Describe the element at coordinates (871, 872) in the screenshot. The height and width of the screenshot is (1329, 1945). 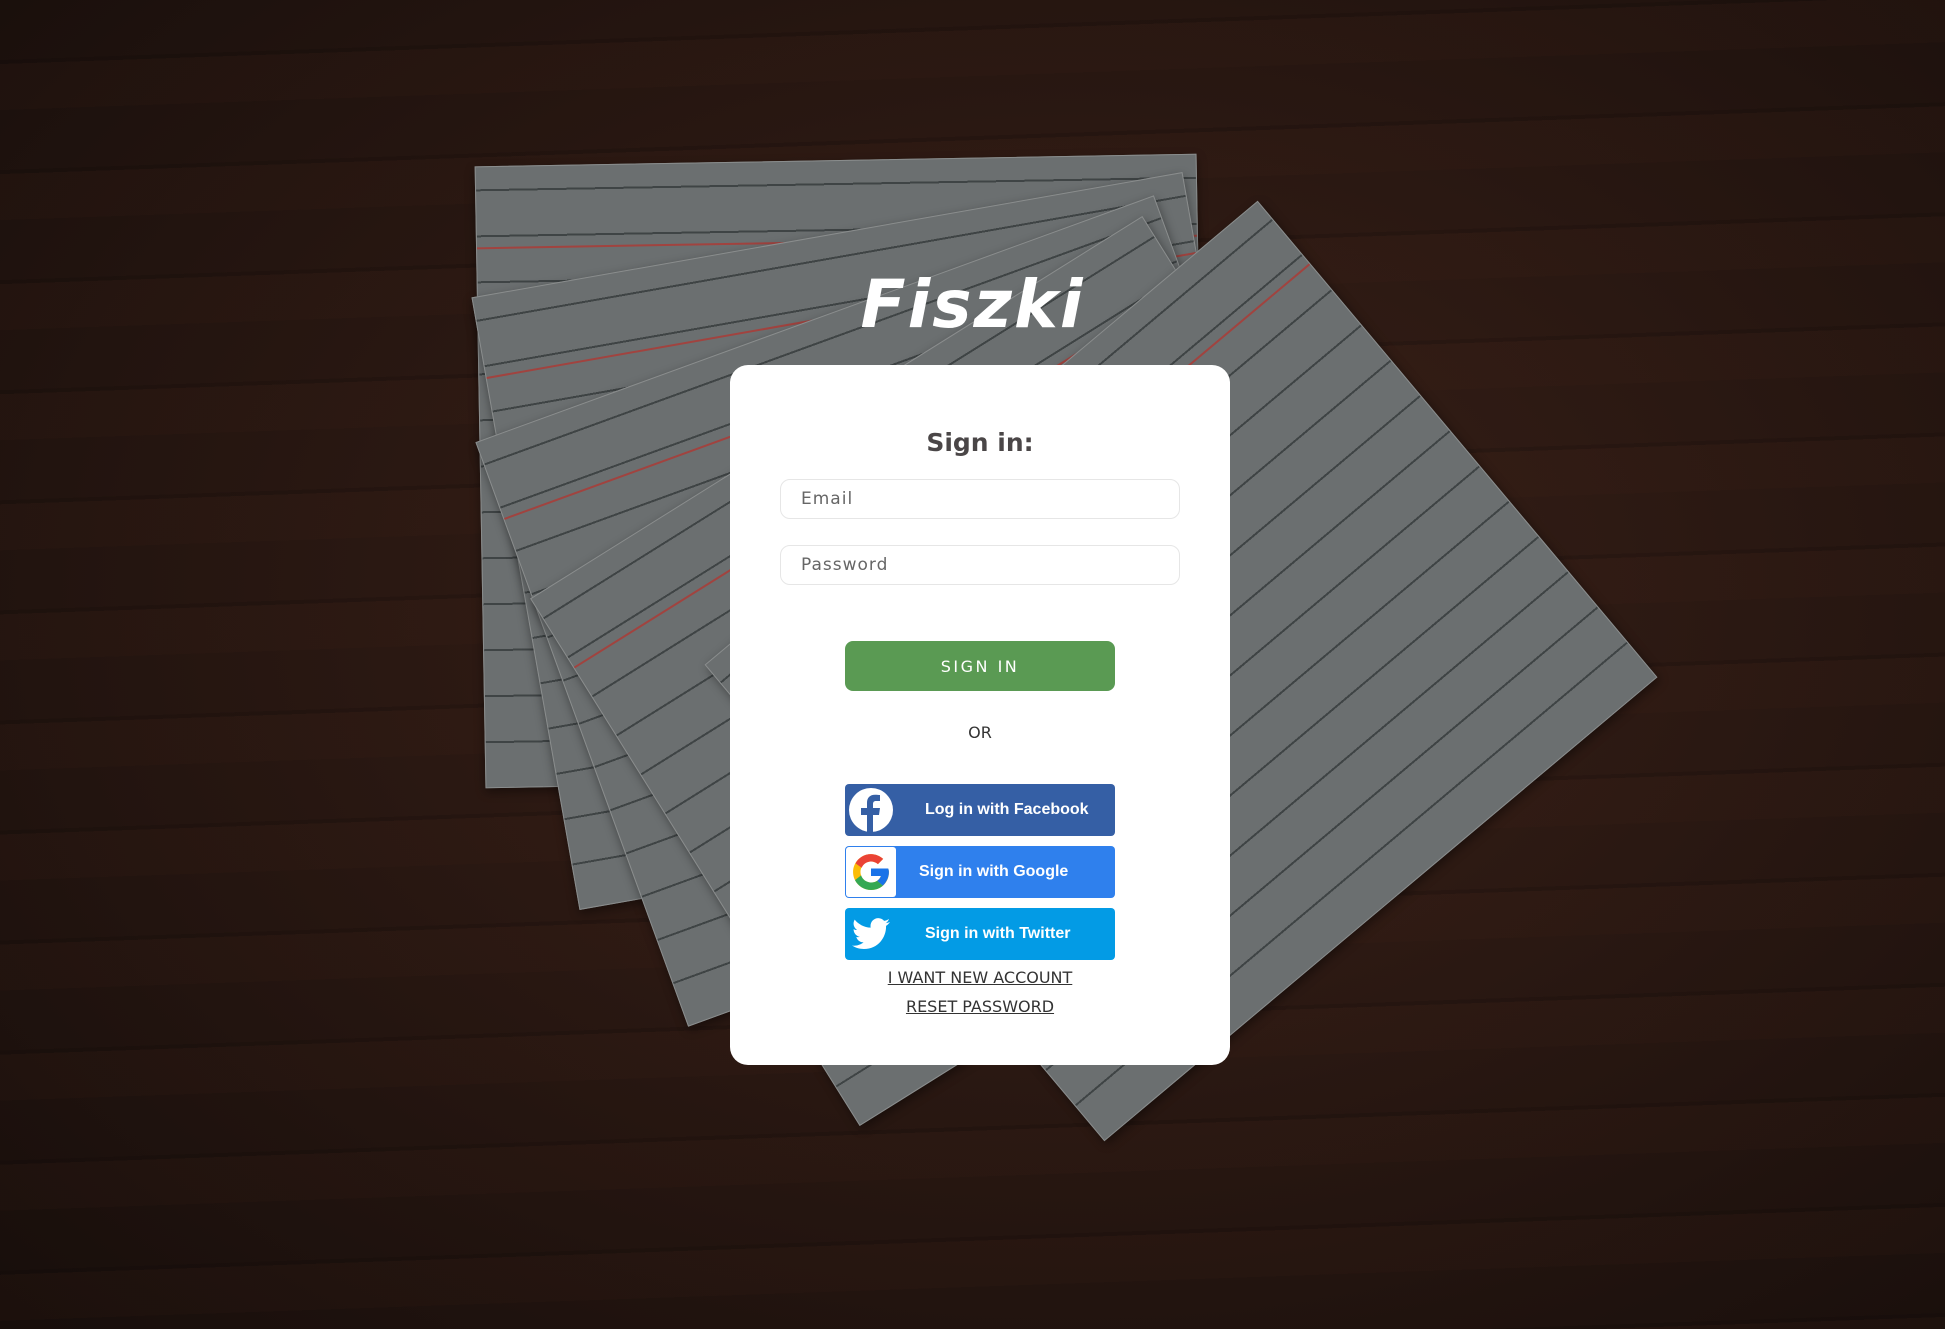
I see `google-icon` at that location.